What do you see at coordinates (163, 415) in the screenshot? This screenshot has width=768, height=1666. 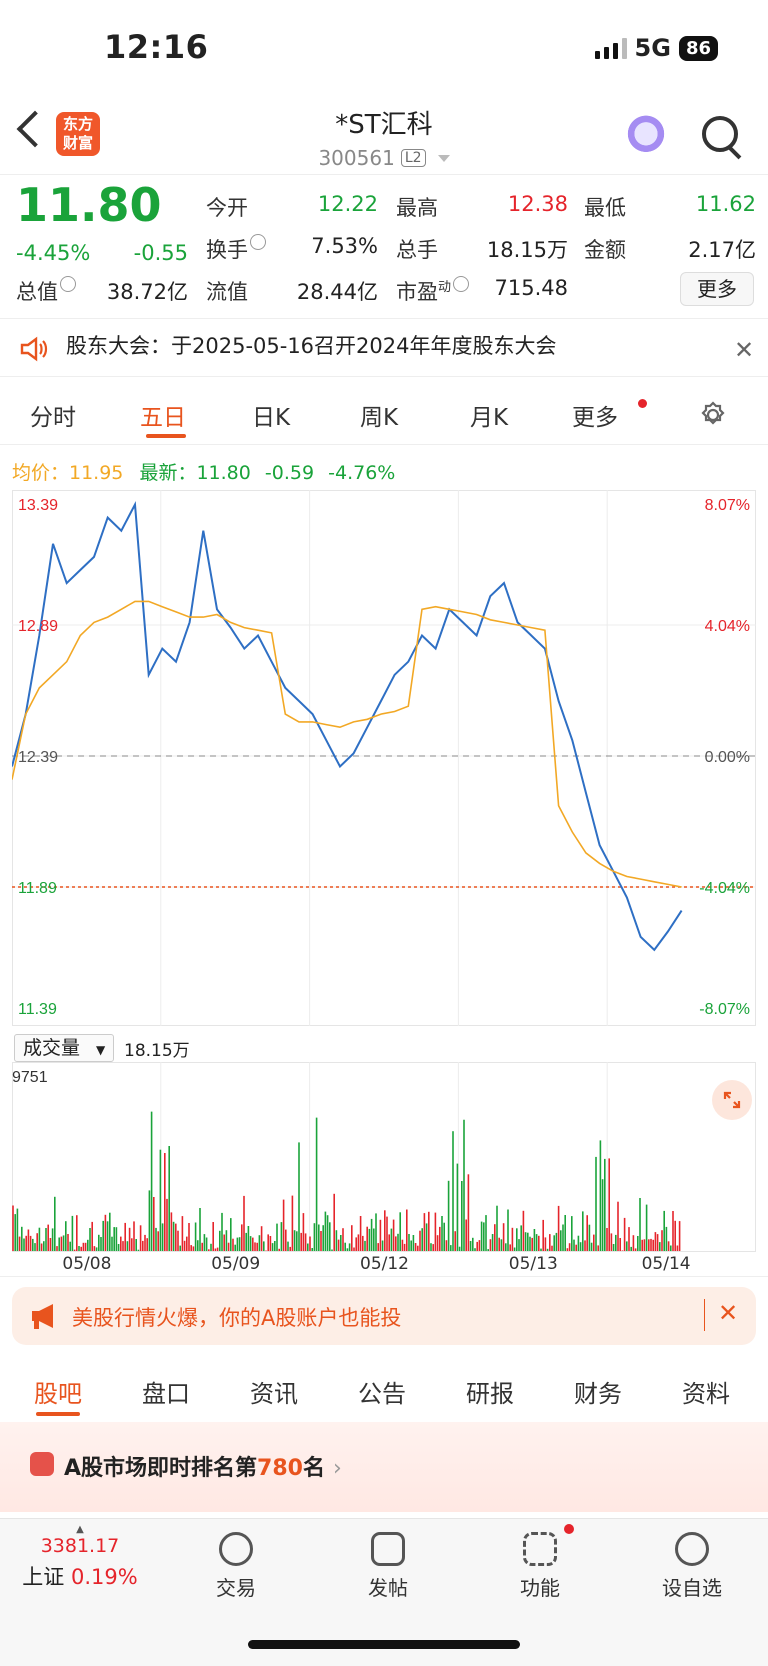 I see `tab-five-day: 五日` at bounding box center [163, 415].